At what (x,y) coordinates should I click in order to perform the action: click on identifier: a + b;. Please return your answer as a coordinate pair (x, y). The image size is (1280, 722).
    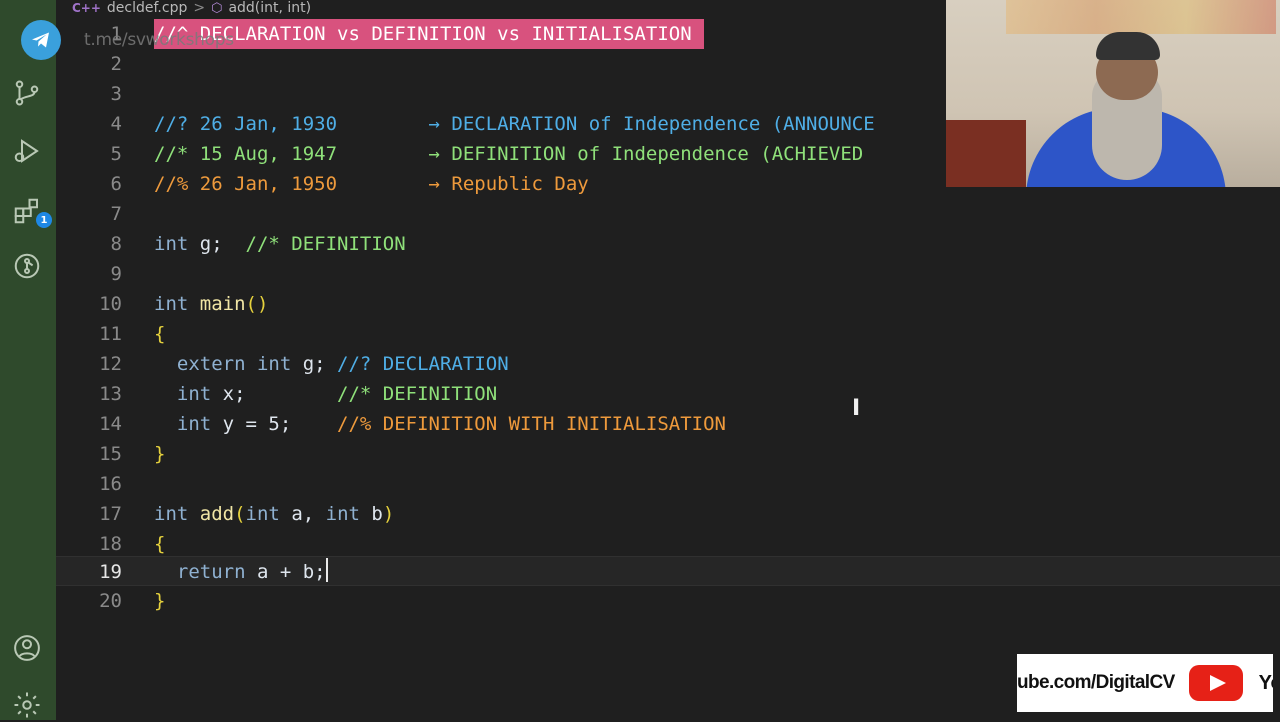
    Looking at the image, I should click on (285, 572).